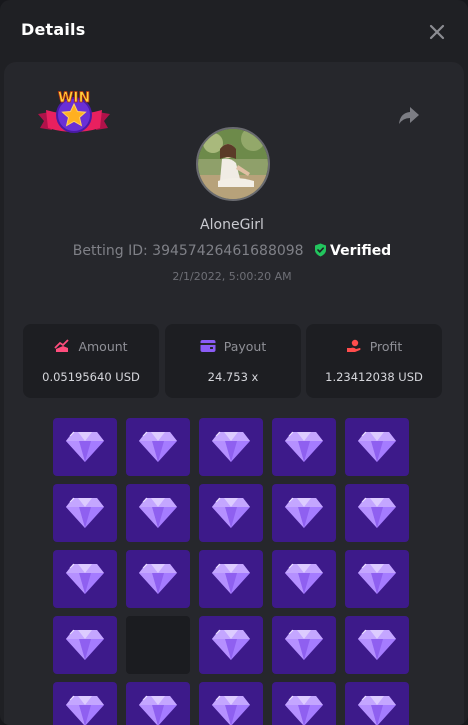 This screenshot has height=725, width=468. I want to click on modal-title: Details, so click(53, 29).